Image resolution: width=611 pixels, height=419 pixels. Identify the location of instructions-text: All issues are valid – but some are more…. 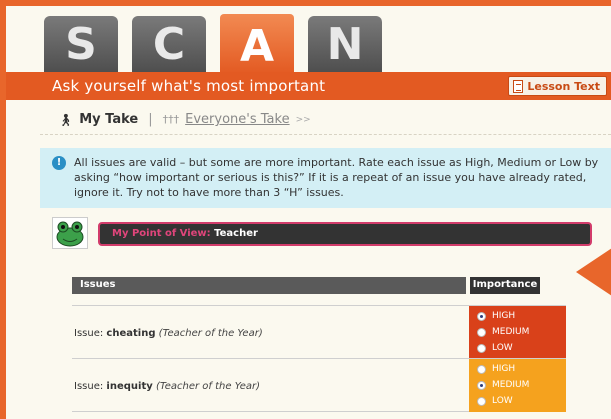
(336, 177).